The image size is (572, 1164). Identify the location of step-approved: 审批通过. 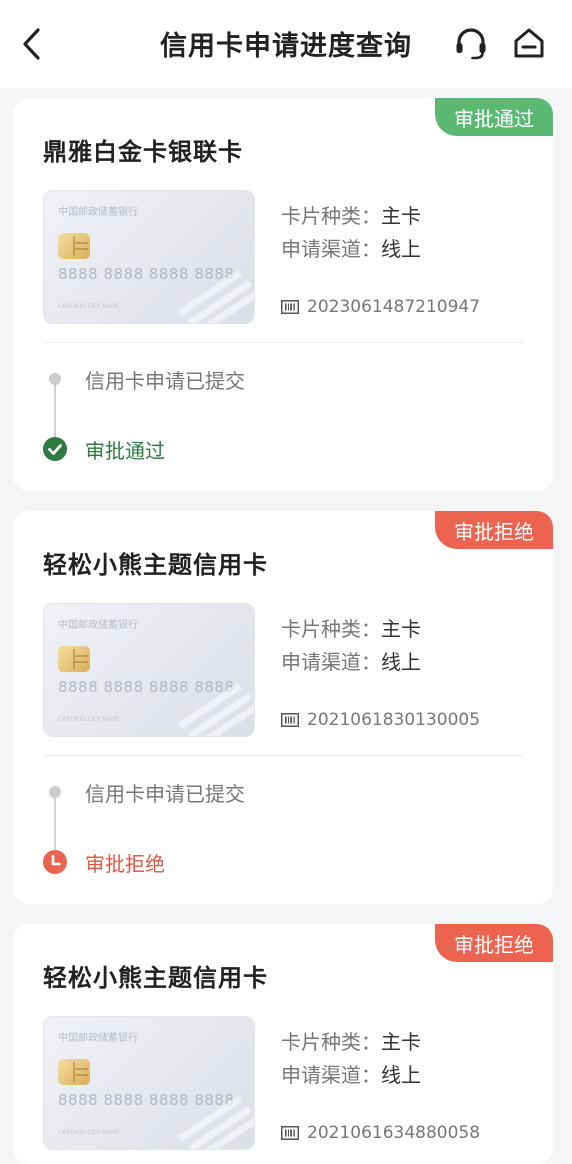
(125, 451).